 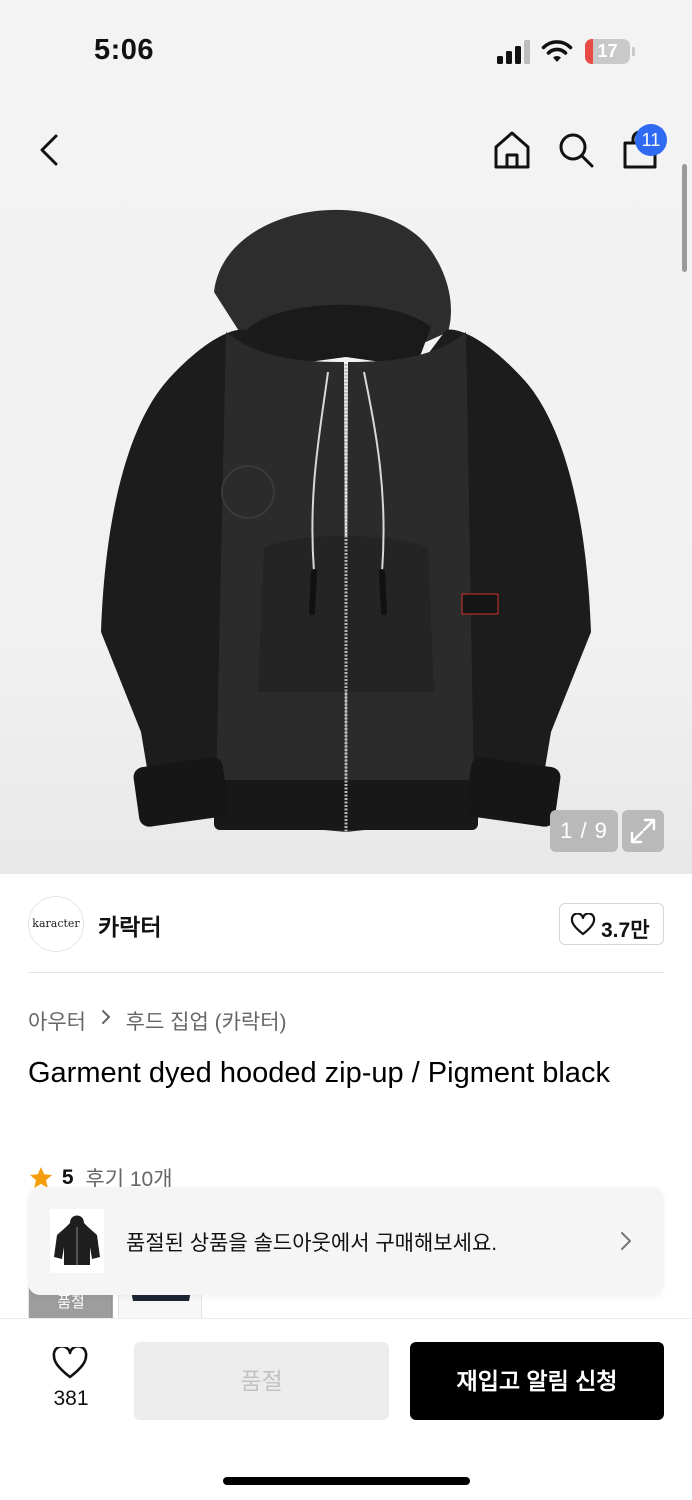 I want to click on breadcrumb: 아우터 후드 집업 (카락터), so click(x=157, y=1020).